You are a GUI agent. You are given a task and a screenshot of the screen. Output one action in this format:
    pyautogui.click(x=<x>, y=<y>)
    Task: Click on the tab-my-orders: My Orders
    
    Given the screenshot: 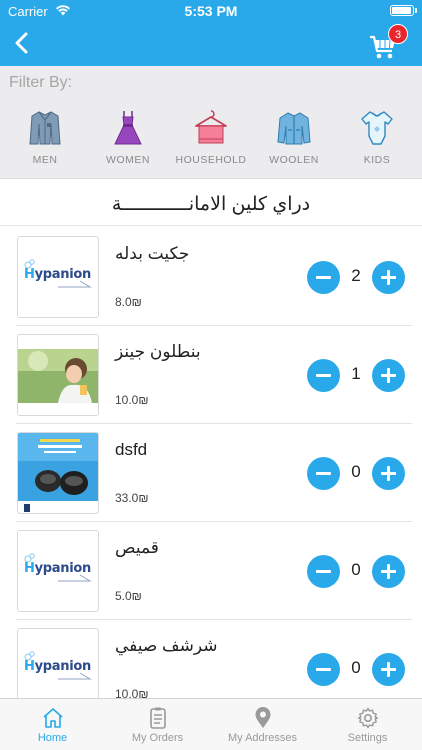 What is the action you would take?
    pyautogui.click(x=157, y=724)
    